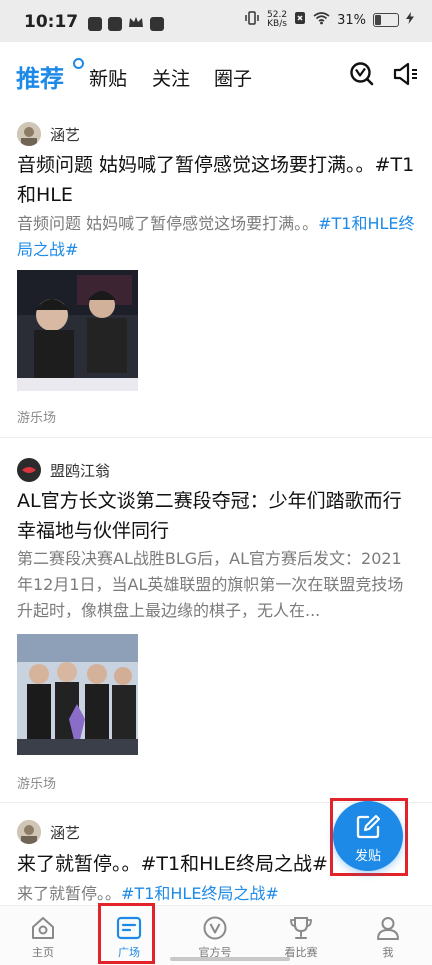  Describe the element at coordinates (252, 20) in the screenshot. I see `vibrate-icon` at that location.